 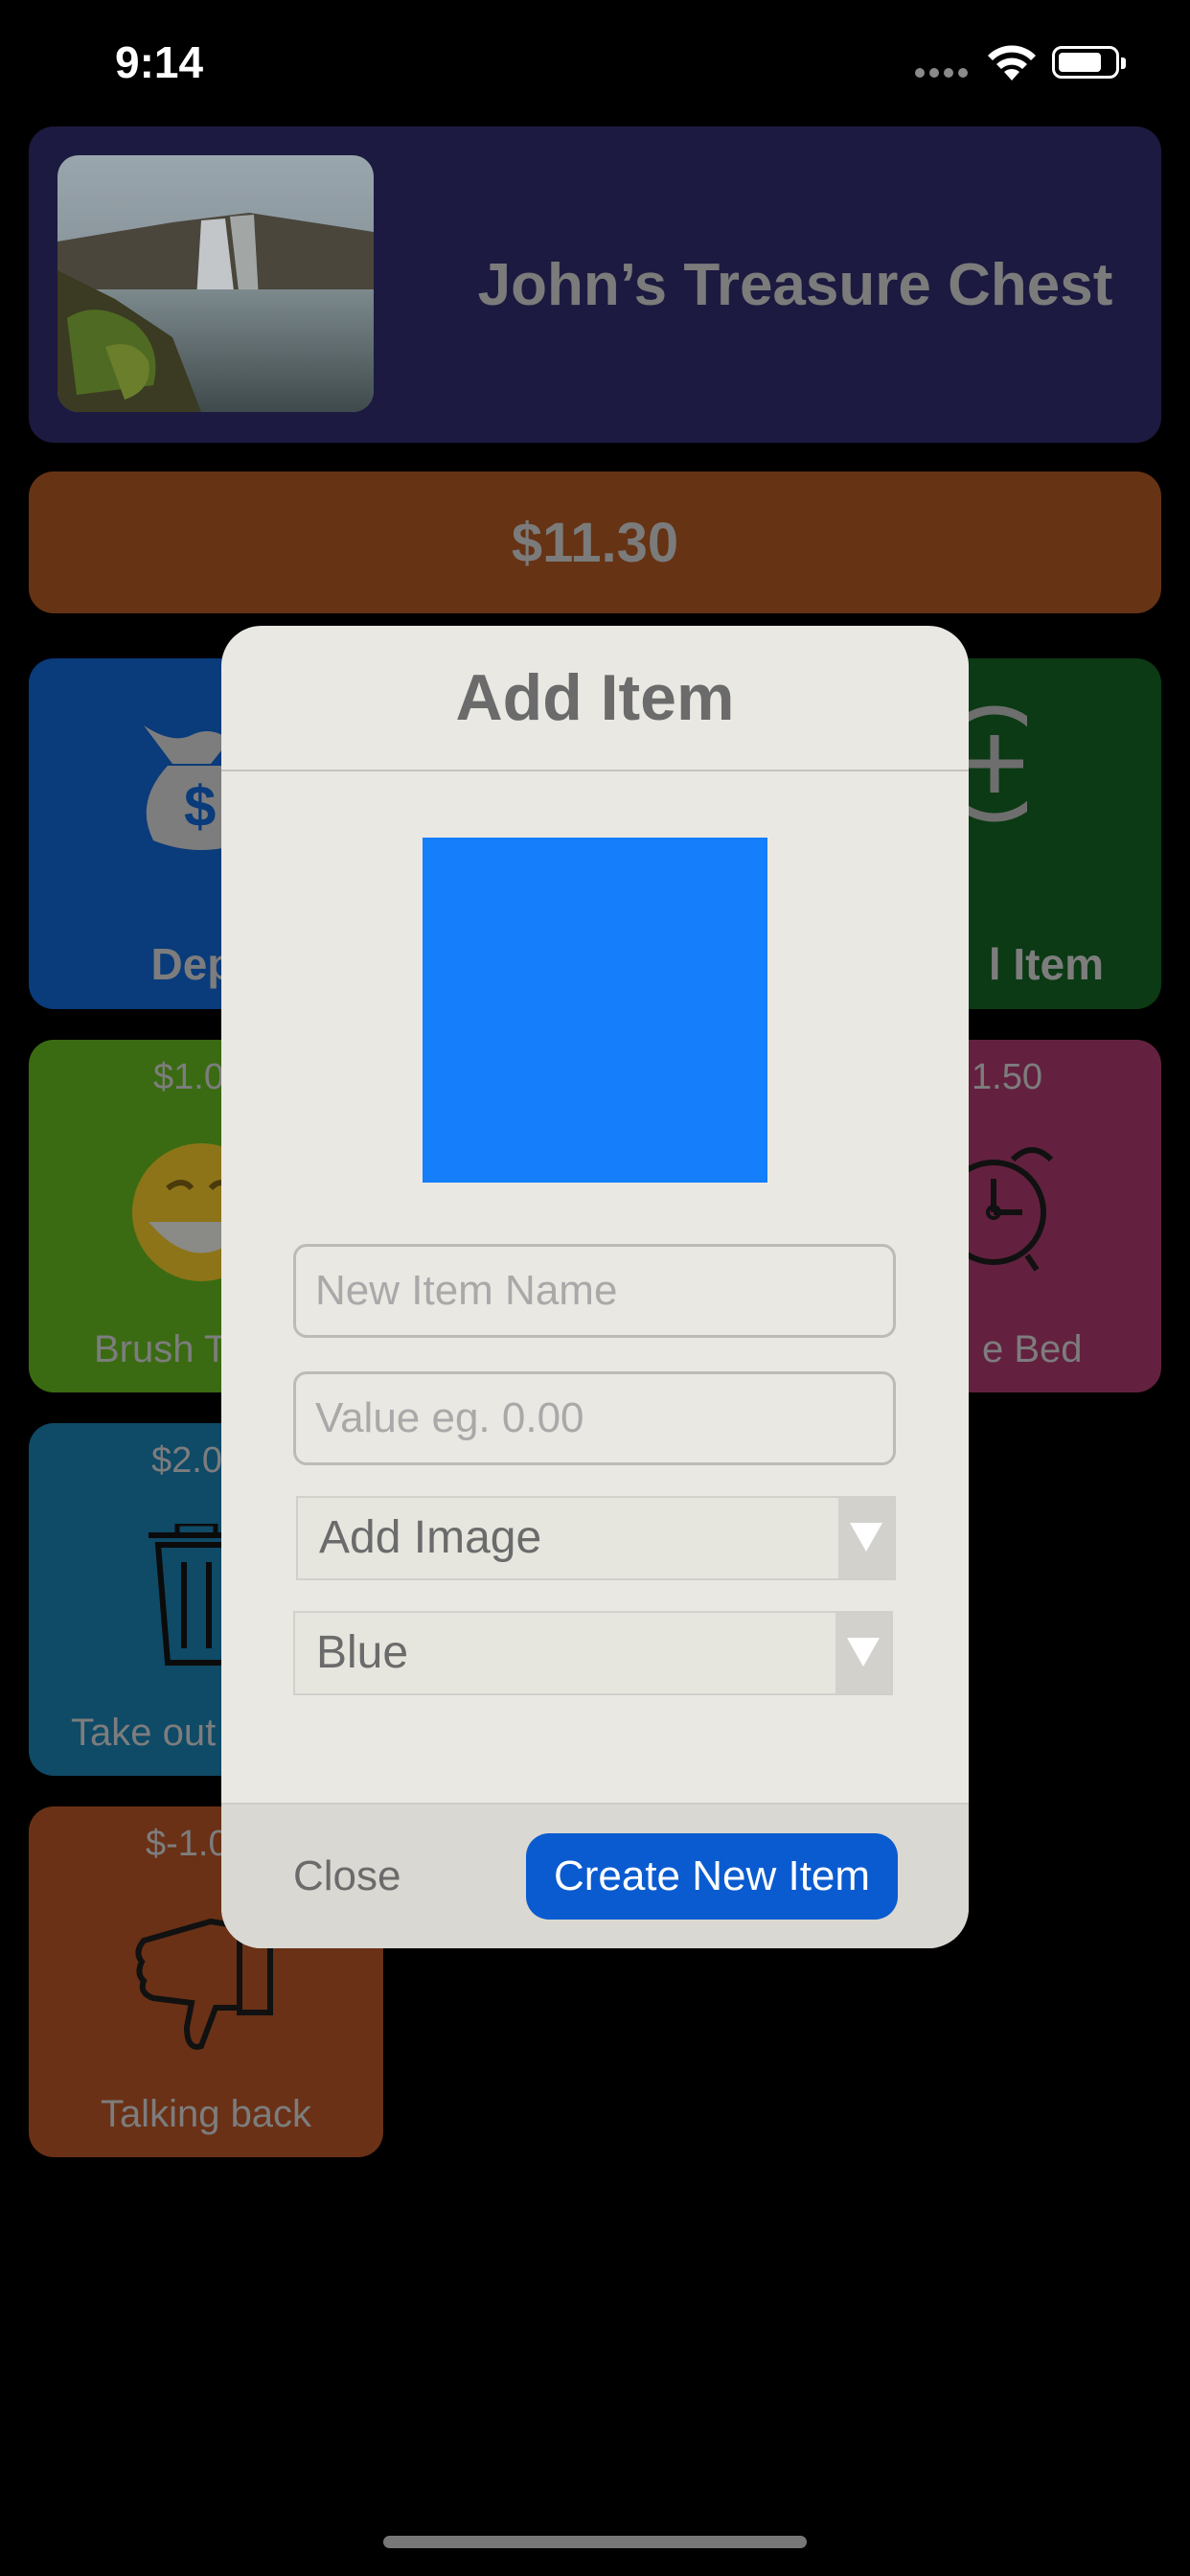 What do you see at coordinates (159, 62) in the screenshot?
I see `status-time: 9:14` at bounding box center [159, 62].